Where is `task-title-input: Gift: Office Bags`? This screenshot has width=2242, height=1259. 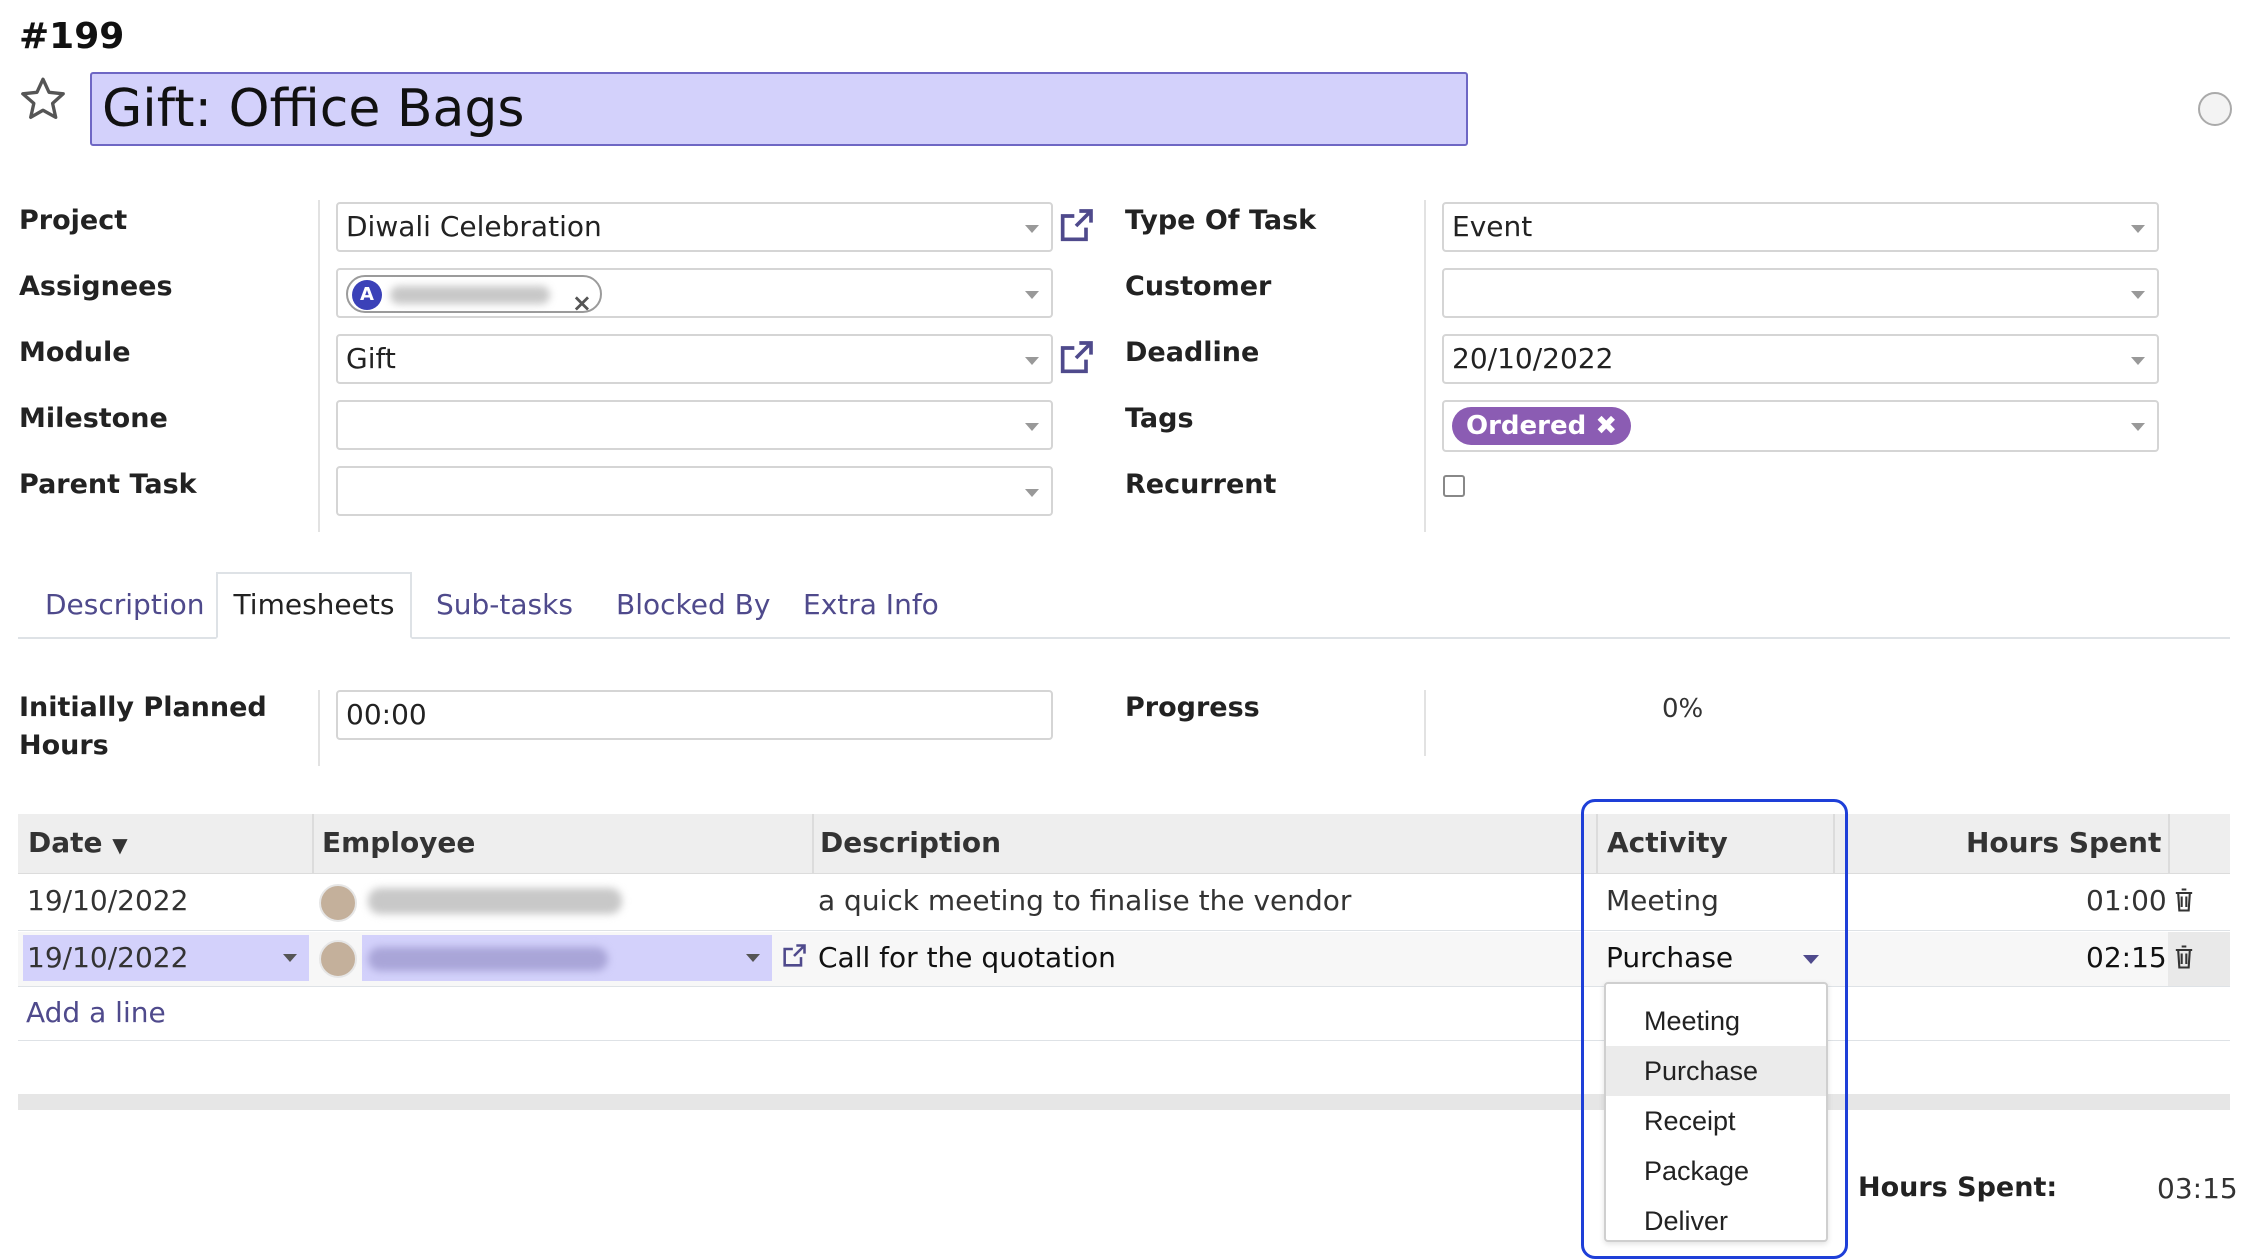
task-title-input: Gift: Office Bags is located at coordinates (779, 109).